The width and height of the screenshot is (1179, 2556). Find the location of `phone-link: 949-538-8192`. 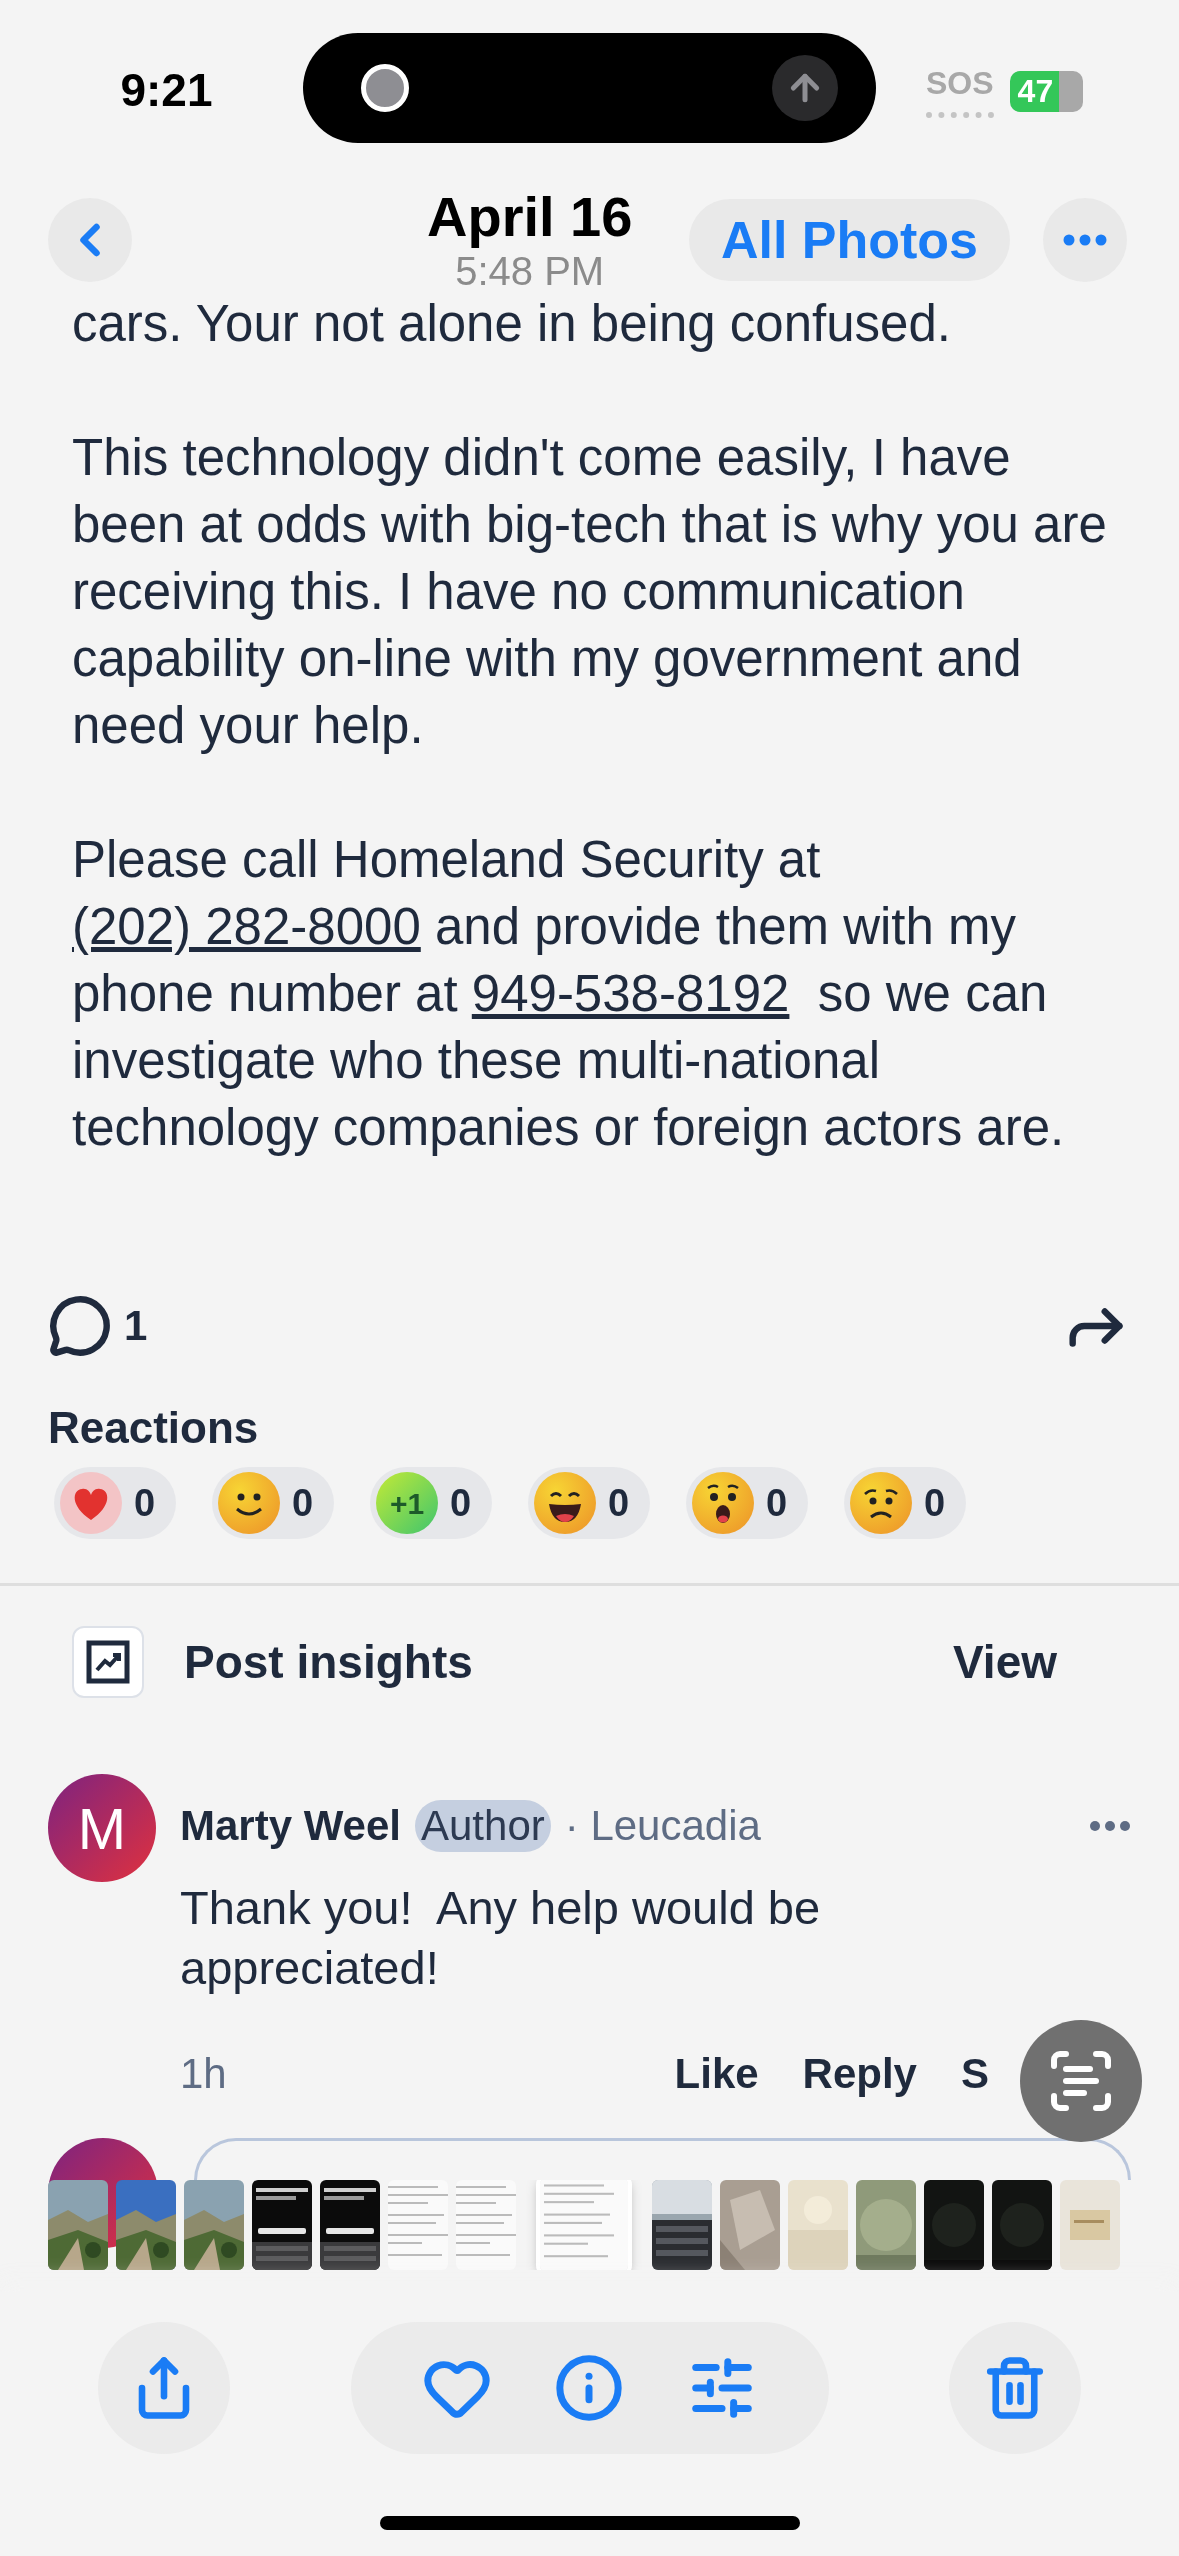

phone-link: 949-538-8192 is located at coordinates (630, 993).